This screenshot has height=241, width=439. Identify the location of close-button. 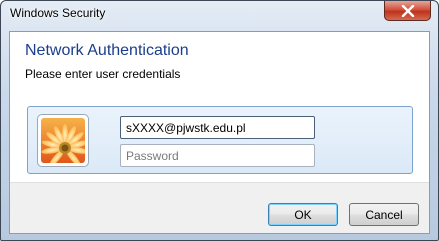
(407, 11).